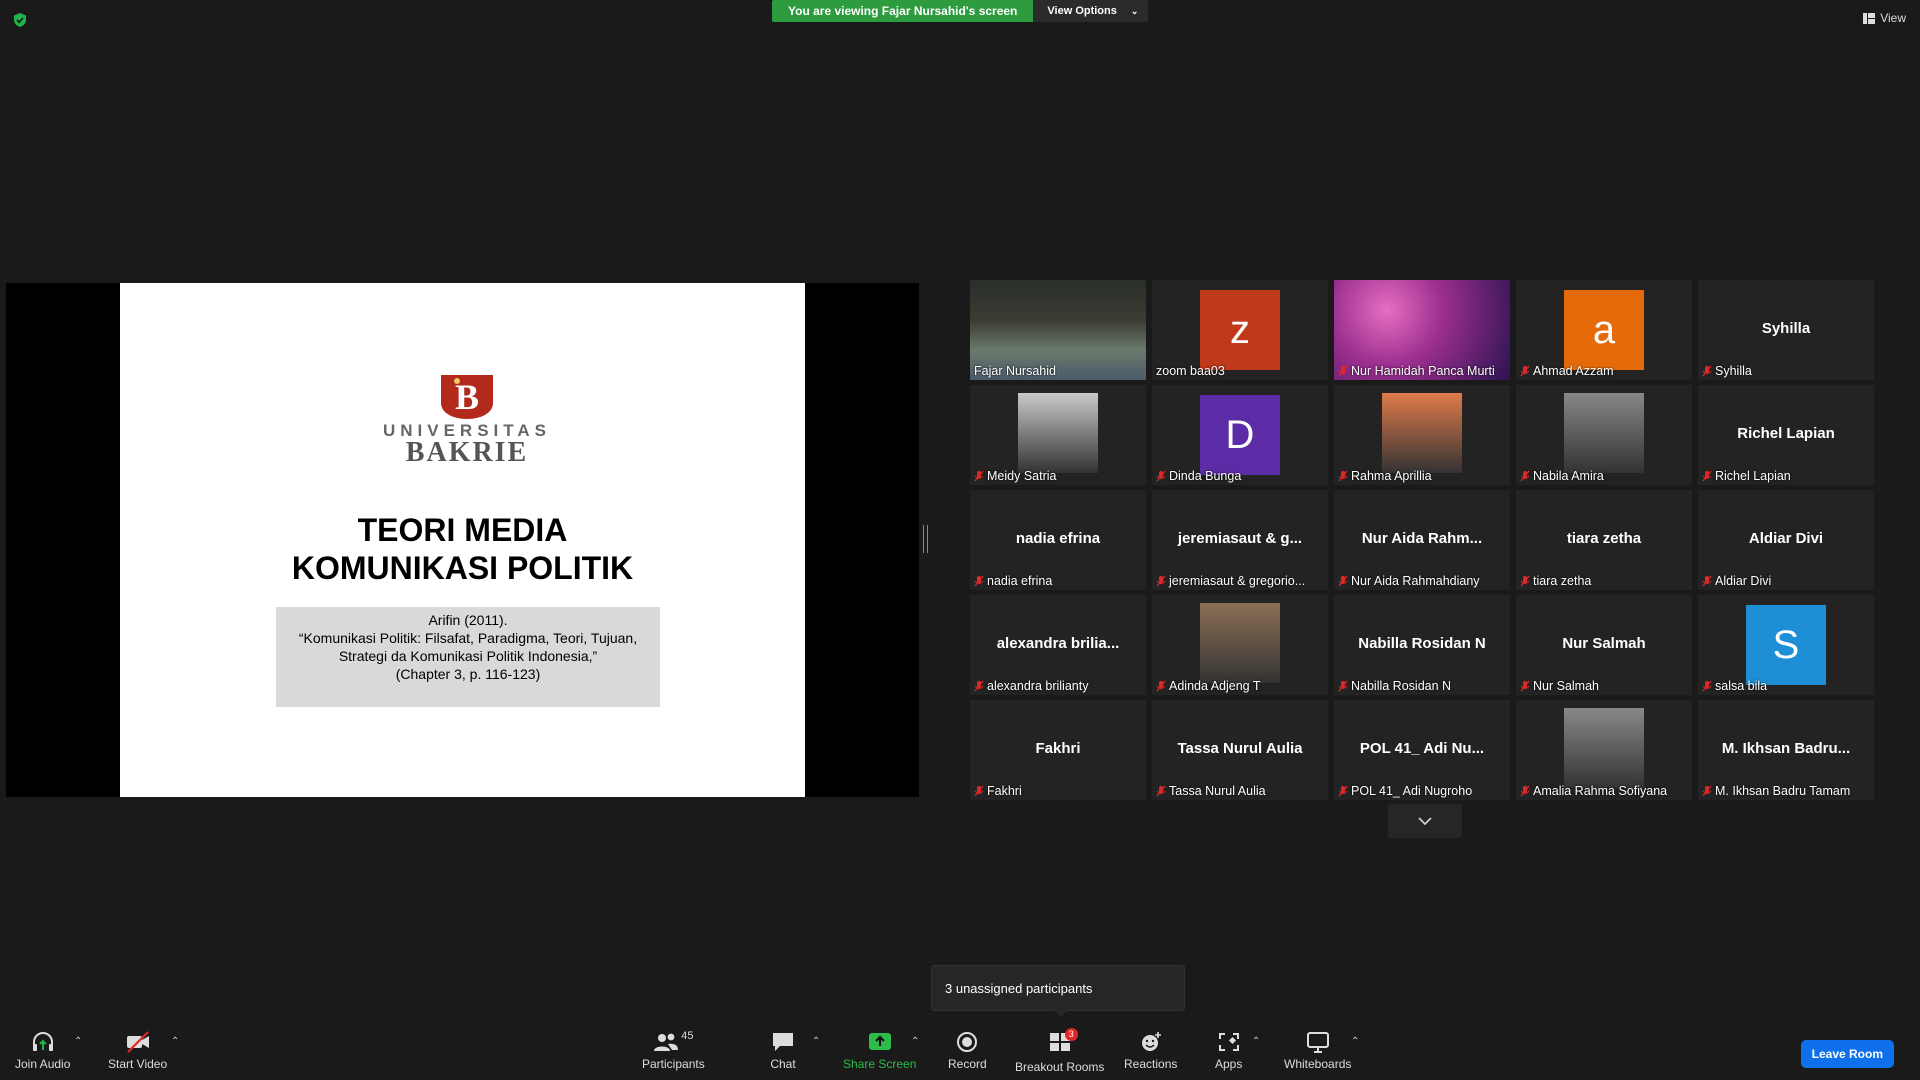 The height and width of the screenshot is (1080, 1920). What do you see at coordinates (1422, 330) in the screenshot?
I see `participant-tile: Nur Hamidah Panca Murti` at bounding box center [1422, 330].